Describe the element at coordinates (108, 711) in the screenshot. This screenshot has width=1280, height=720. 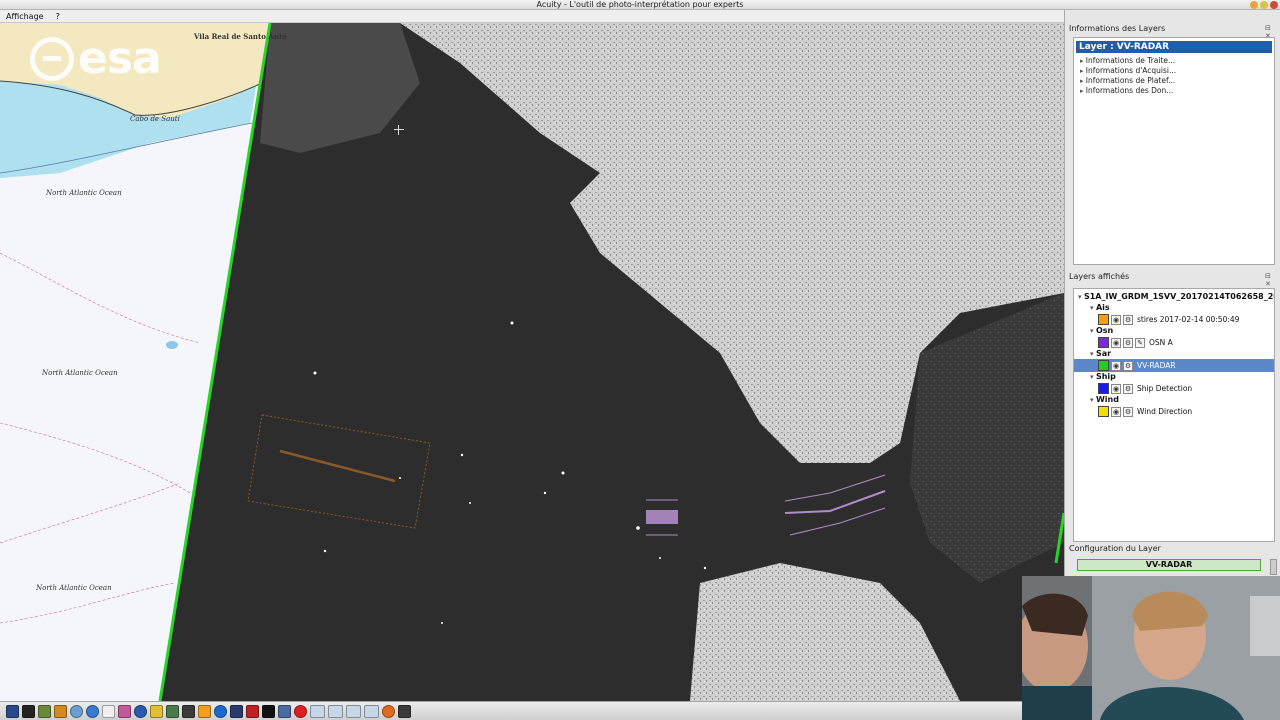
I see `document-icon` at that location.